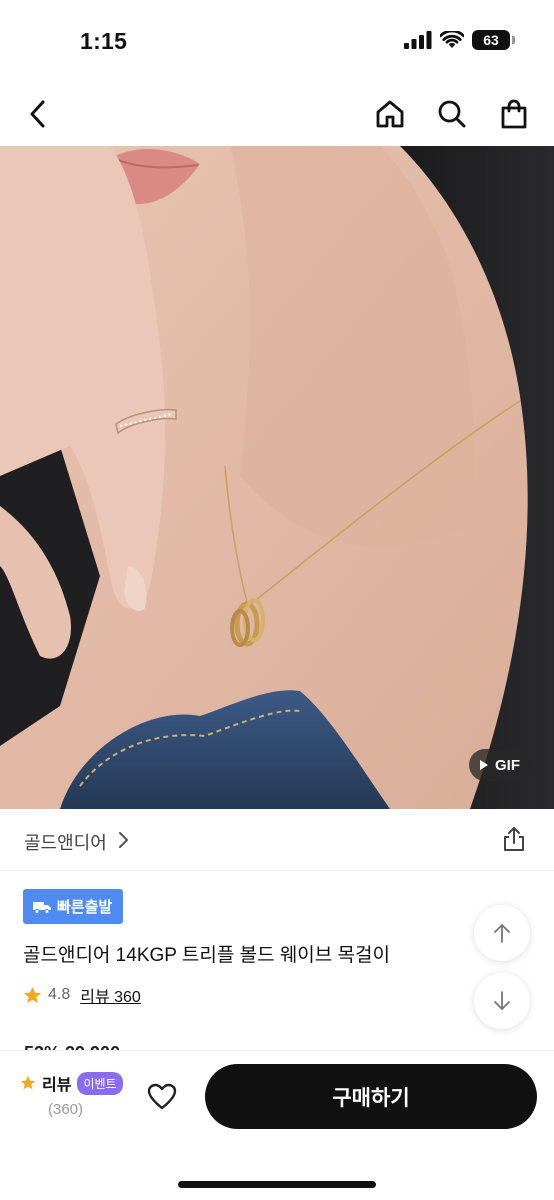 This screenshot has height=1200, width=554. What do you see at coordinates (59, 994) in the screenshot?
I see `rating-value: 4.8` at bounding box center [59, 994].